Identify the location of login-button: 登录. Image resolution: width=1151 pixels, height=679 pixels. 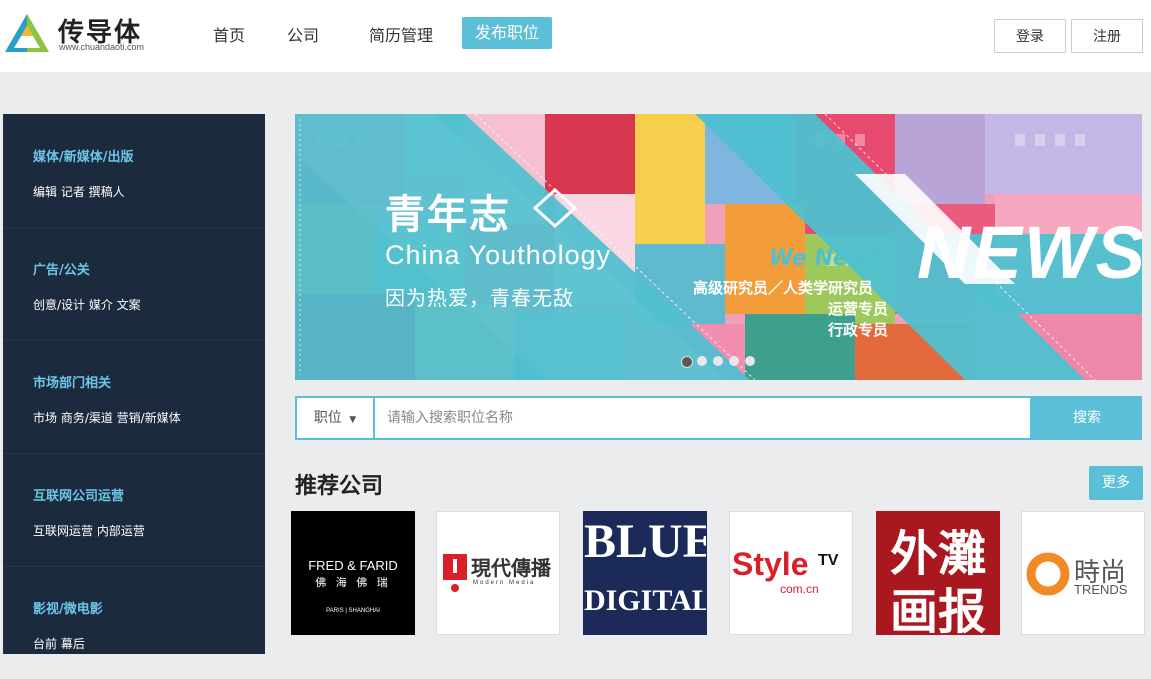
(1030, 36).